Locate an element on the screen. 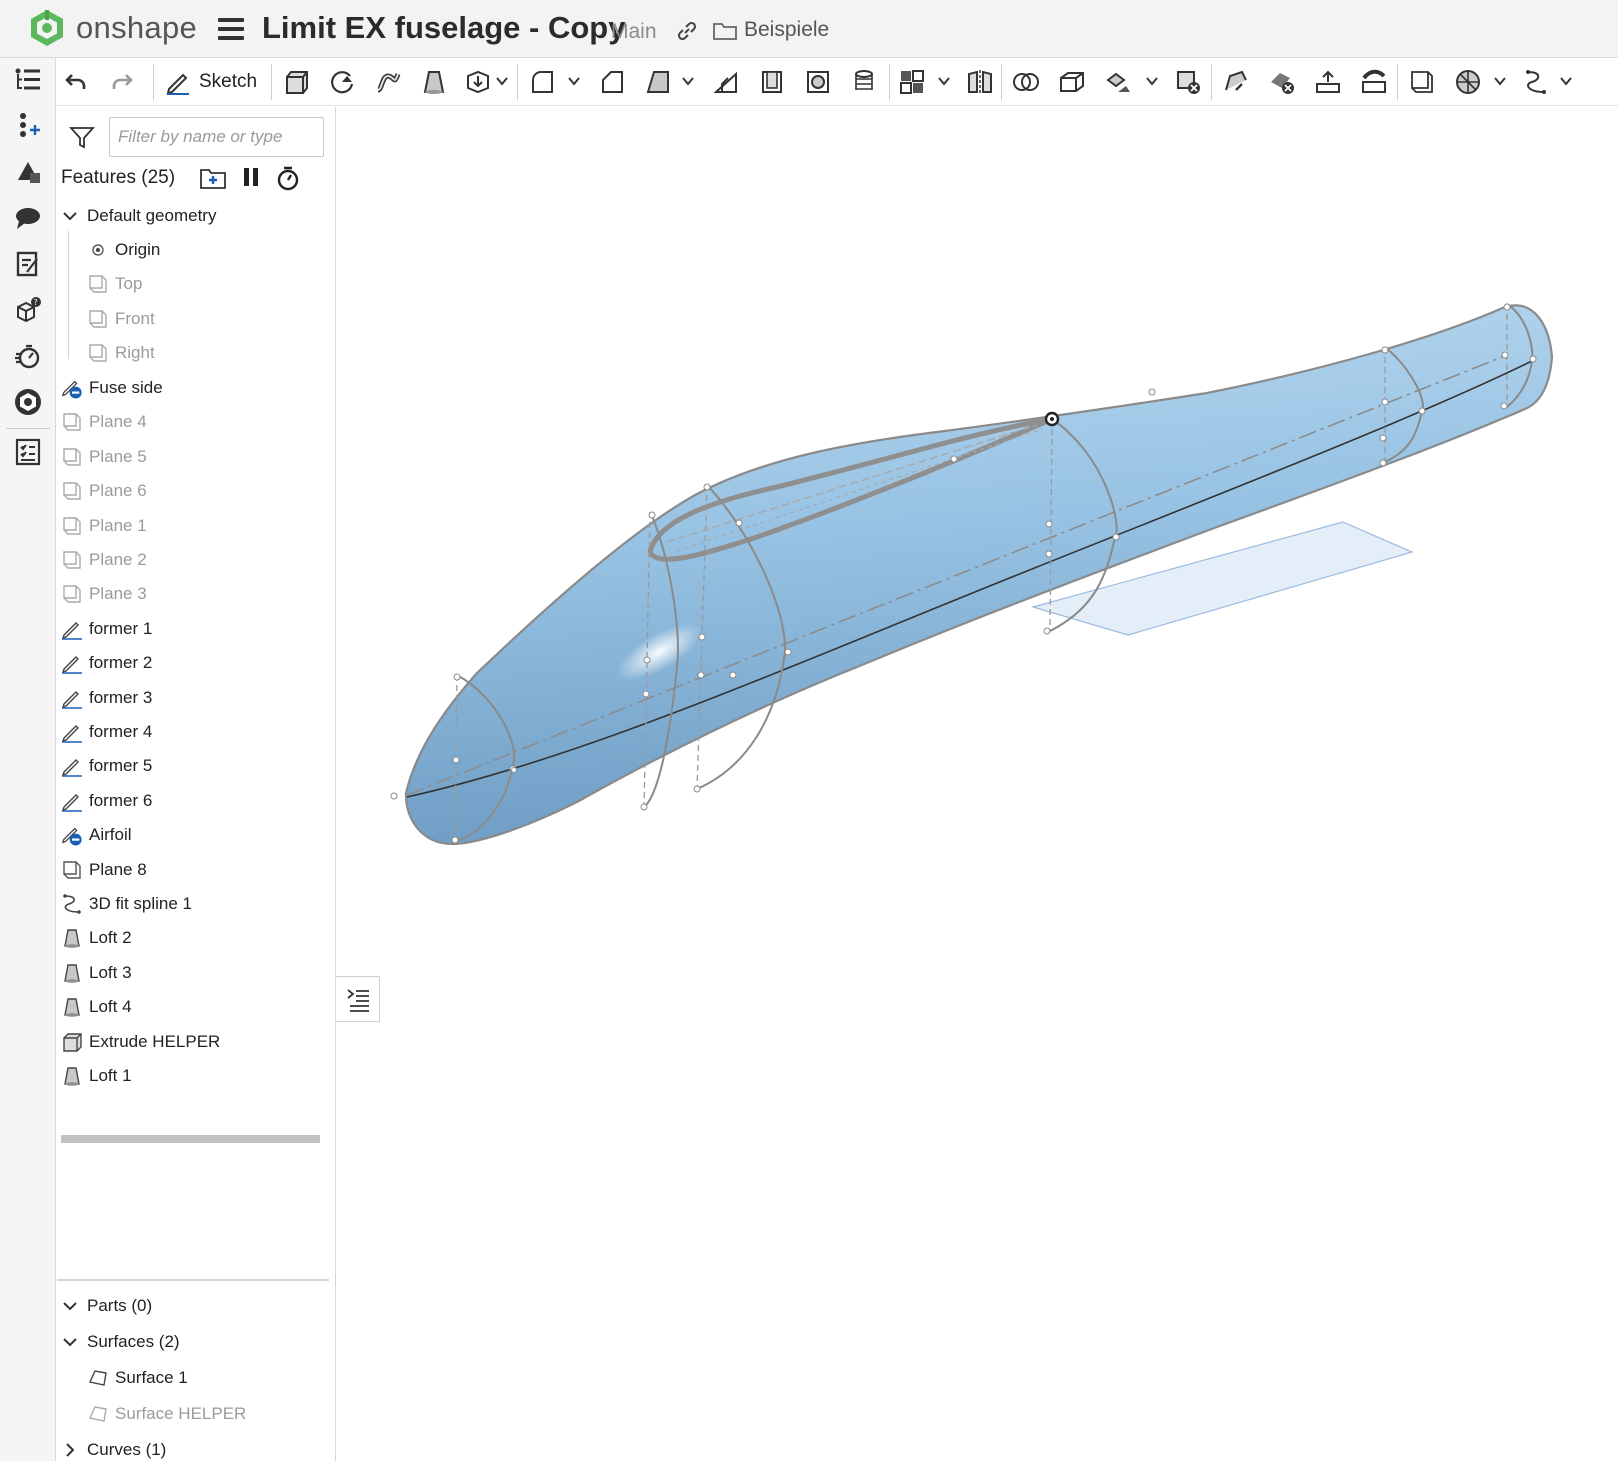 The width and height of the screenshot is (1618, 1465). pattern-button is located at coordinates (912, 82).